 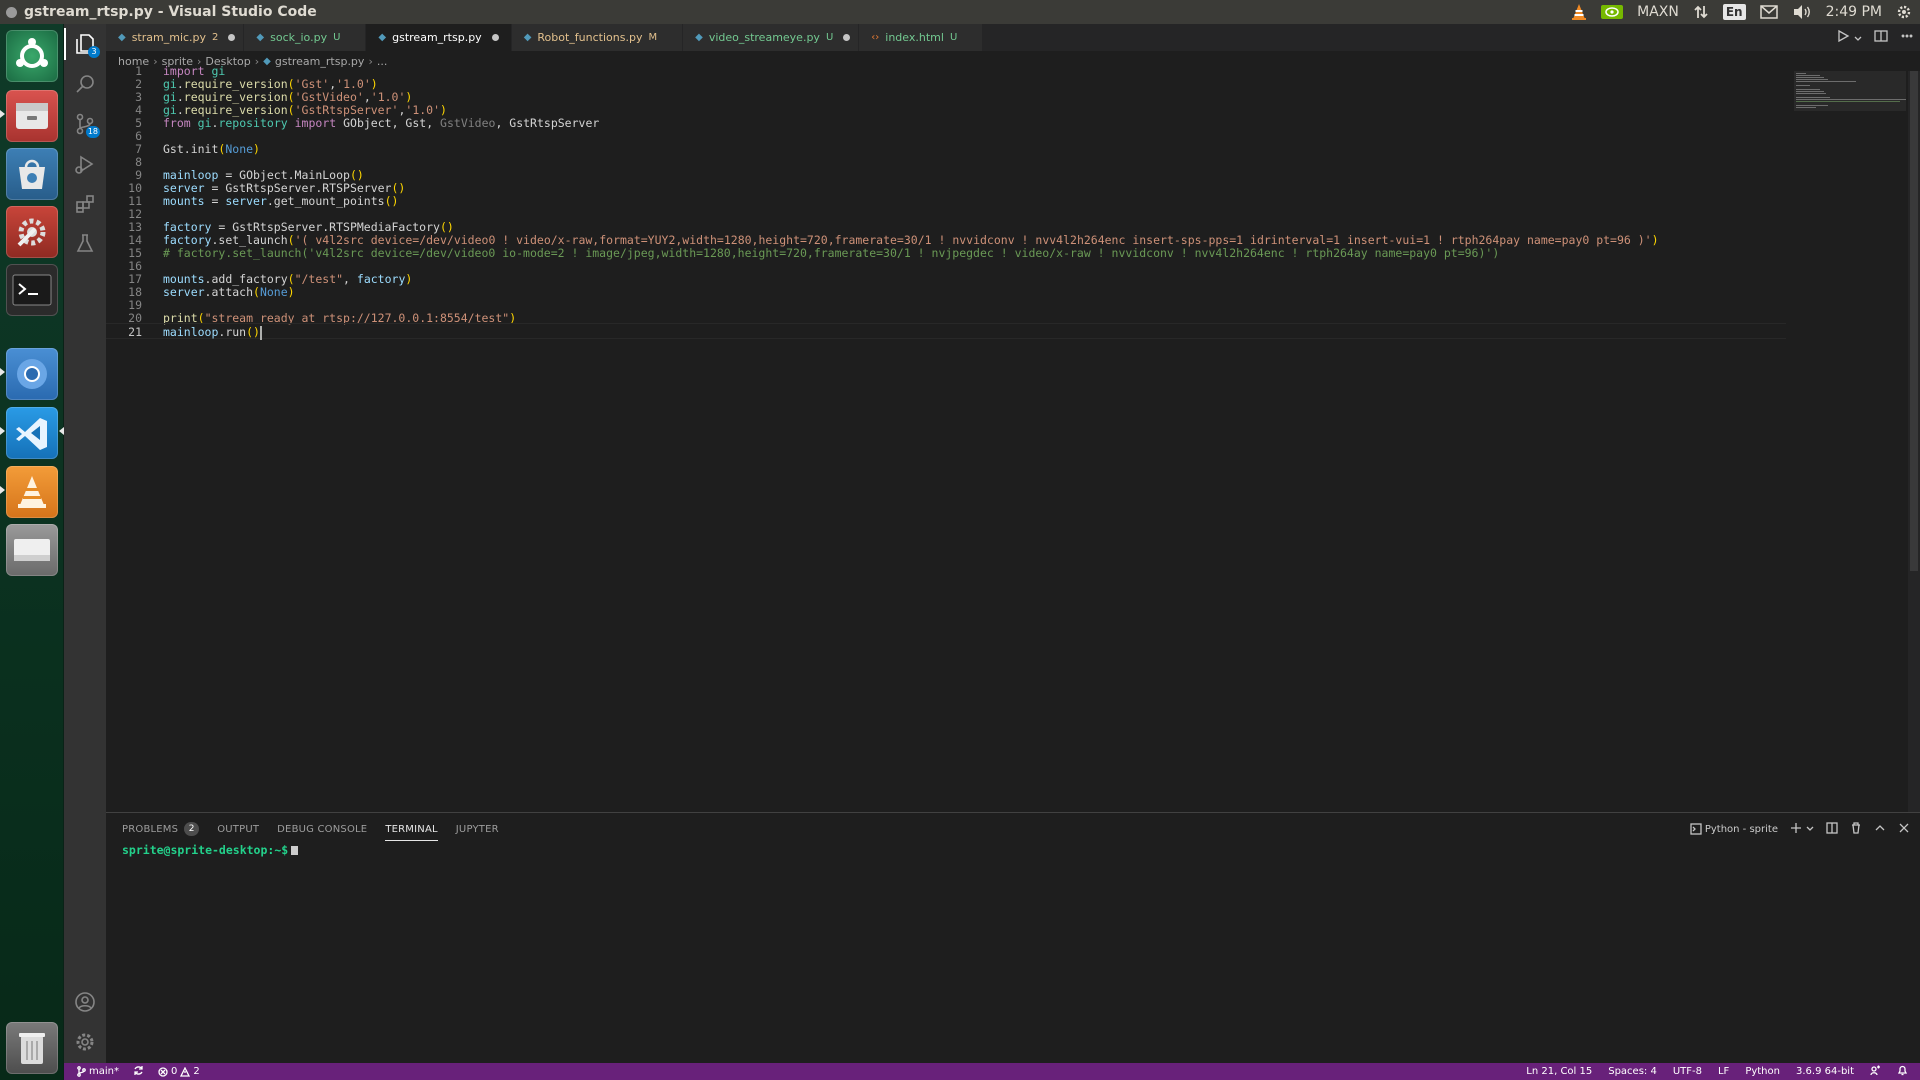 What do you see at coordinates (85, 1042) in the screenshot?
I see `manage-gear-icon` at bounding box center [85, 1042].